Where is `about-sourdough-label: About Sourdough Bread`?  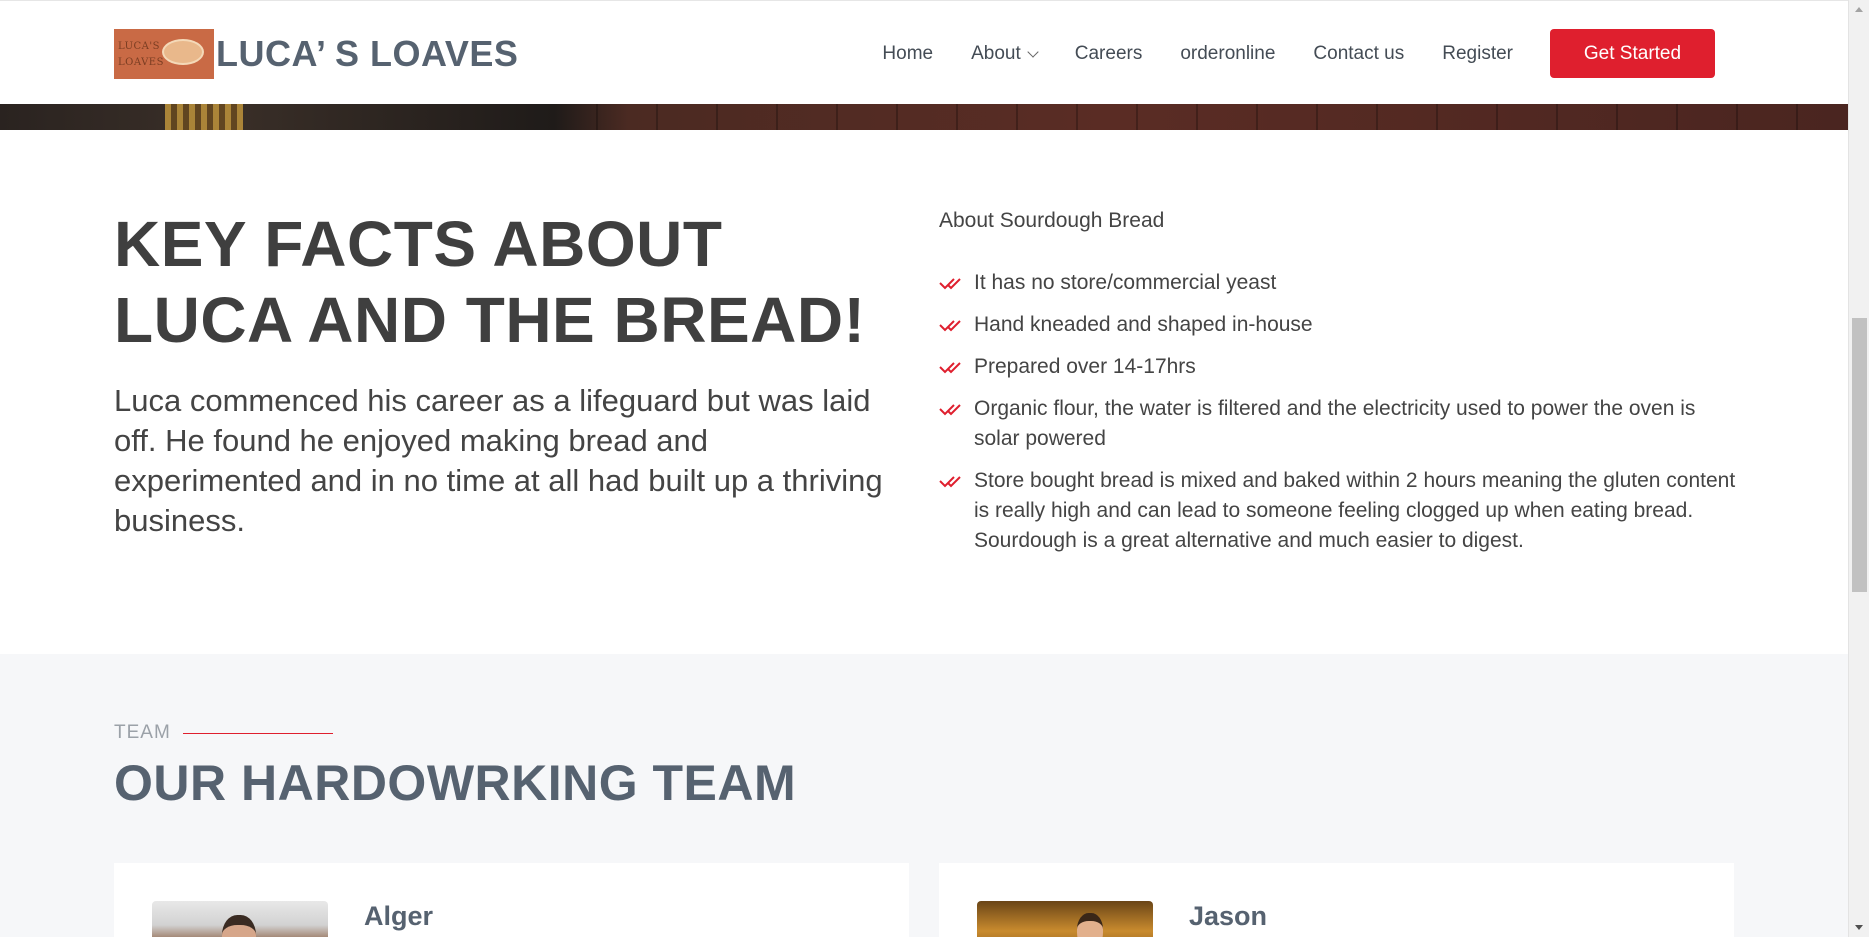
about-sourdough-label: About Sourdough Bread is located at coordinates (1052, 220).